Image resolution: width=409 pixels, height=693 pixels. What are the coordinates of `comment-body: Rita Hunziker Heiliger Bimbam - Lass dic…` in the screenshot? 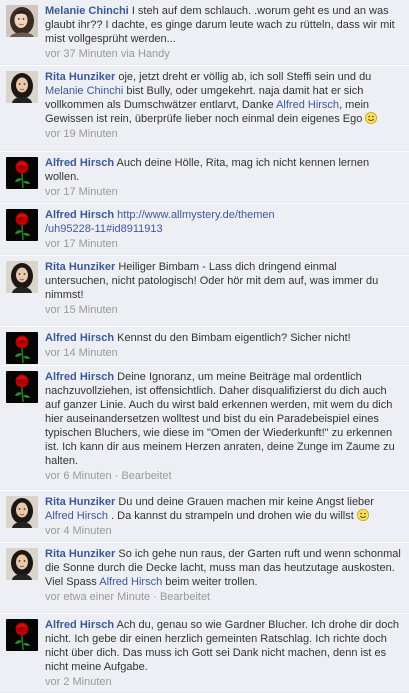 It's located at (224, 288).